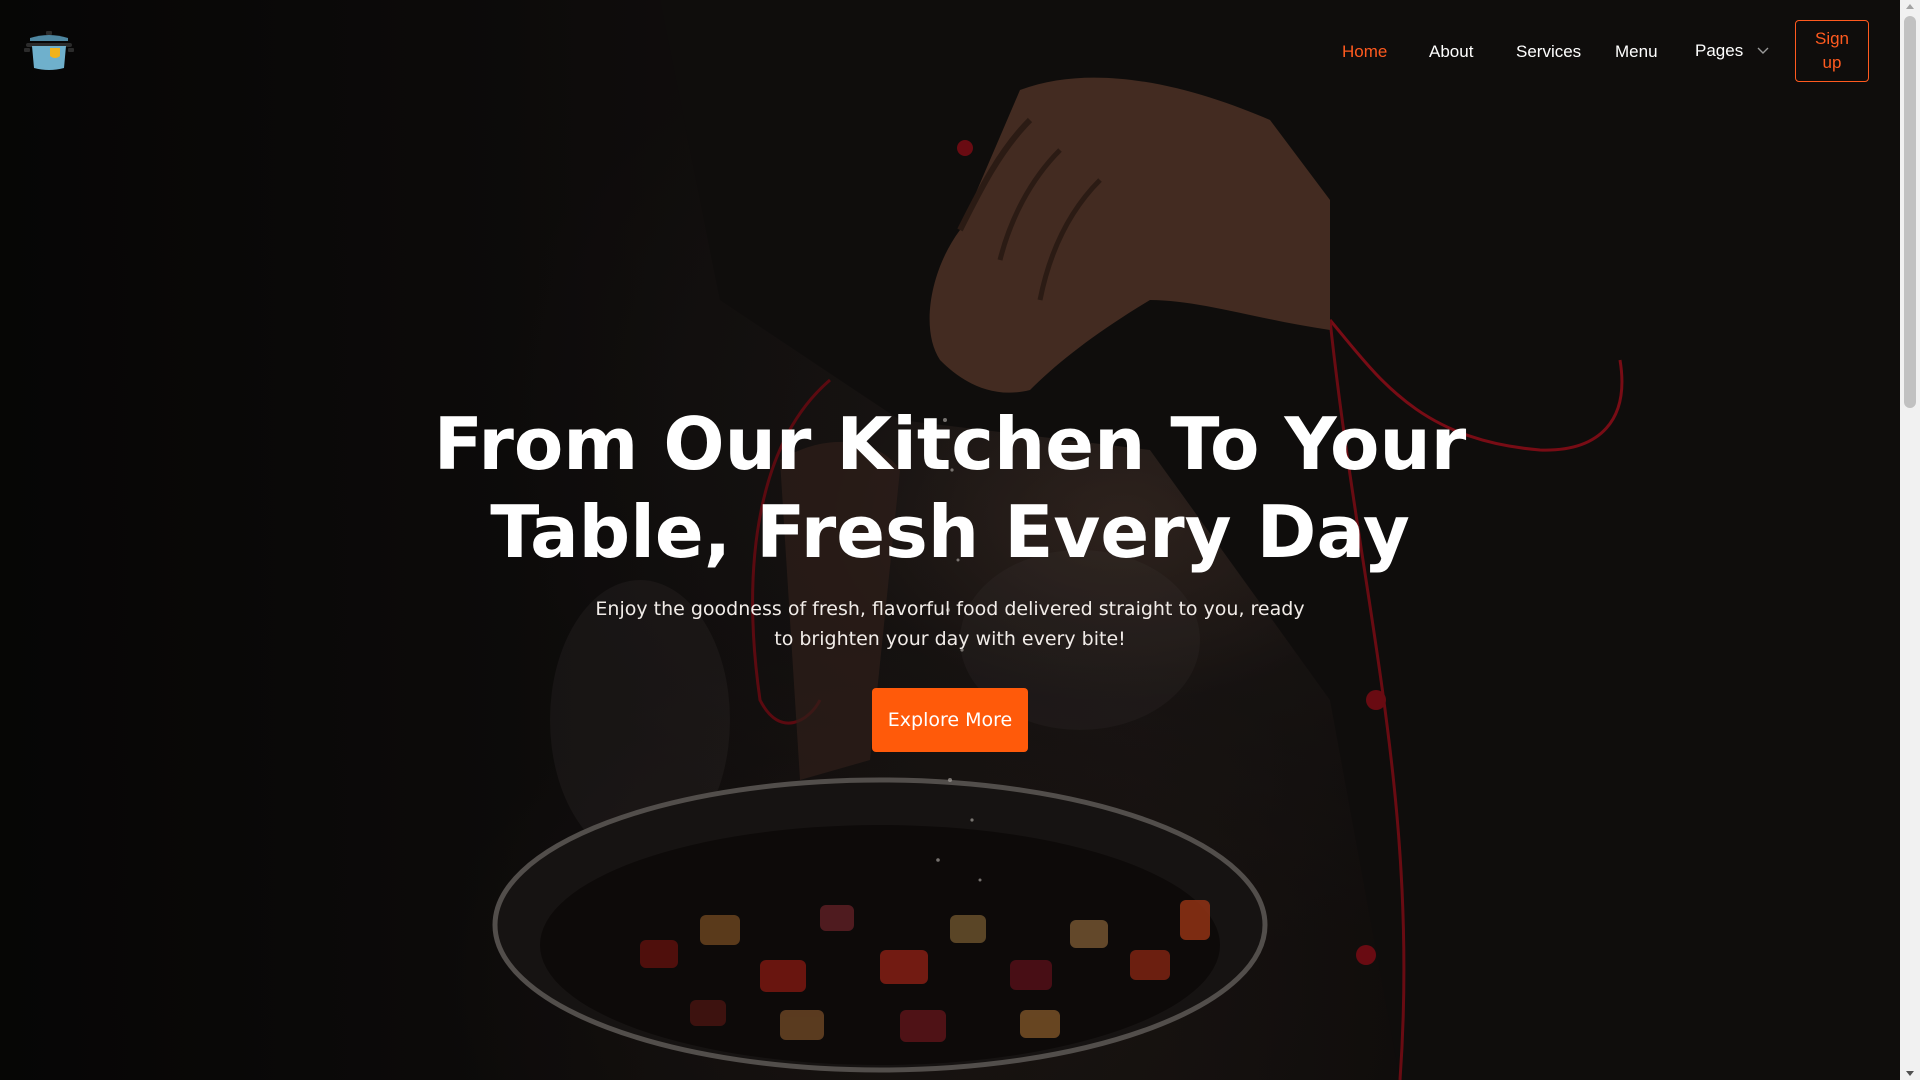 The image size is (1920, 1080). What do you see at coordinates (1548, 52) in the screenshot?
I see `nav-services-link: Services` at bounding box center [1548, 52].